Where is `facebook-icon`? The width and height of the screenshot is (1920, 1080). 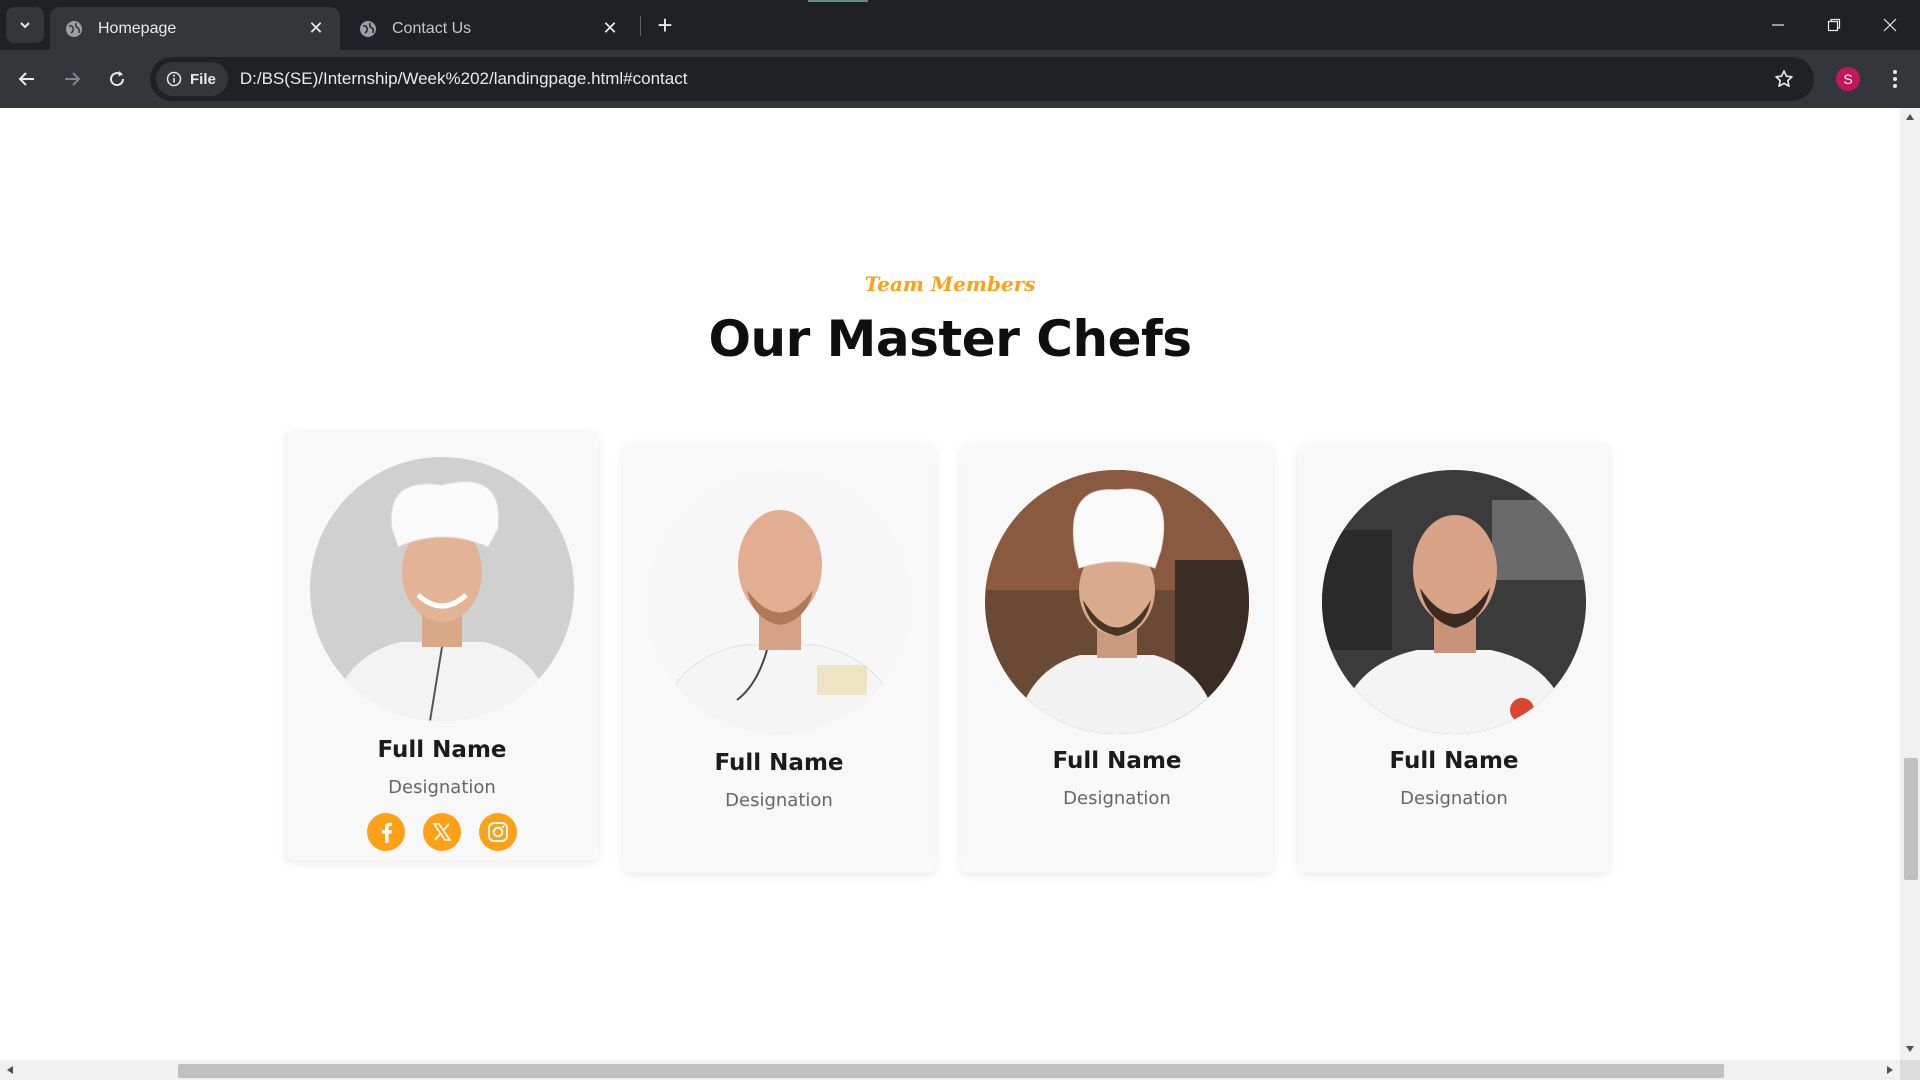 facebook-icon is located at coordinates (387, 832).